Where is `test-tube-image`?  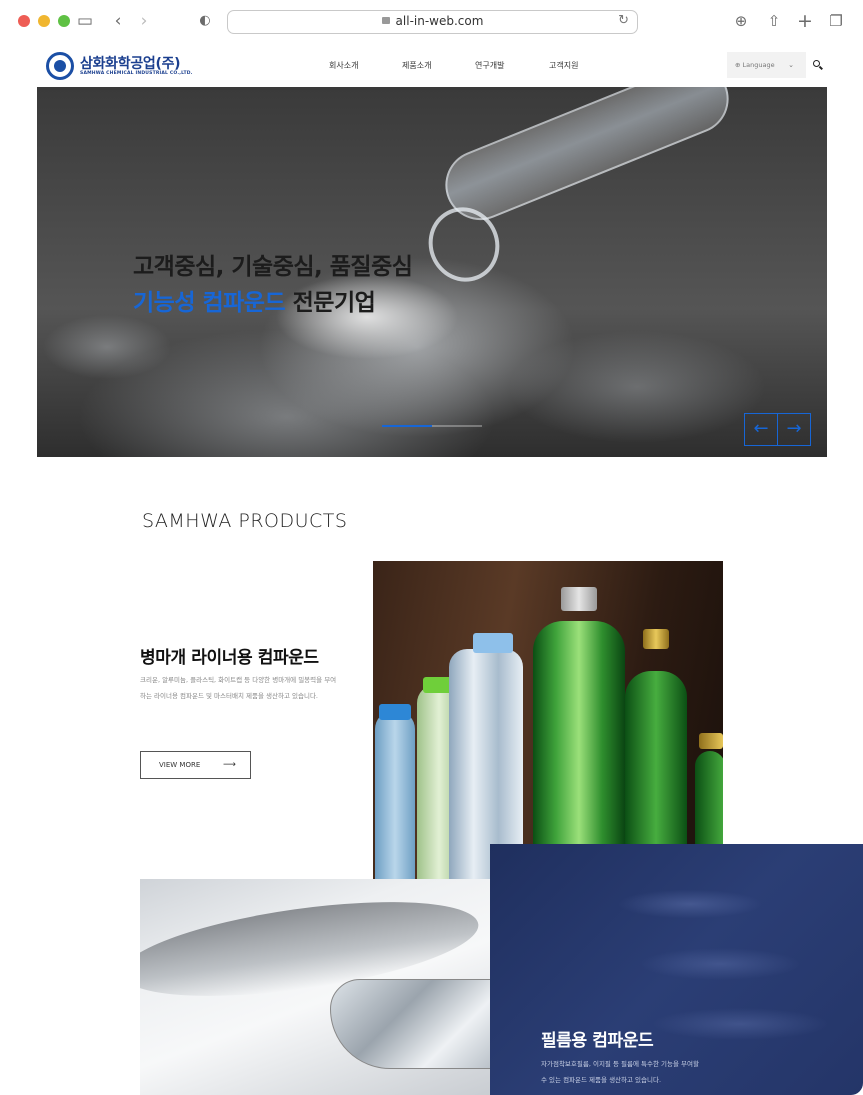
test-tube-image is located at coordinates (587, 159).